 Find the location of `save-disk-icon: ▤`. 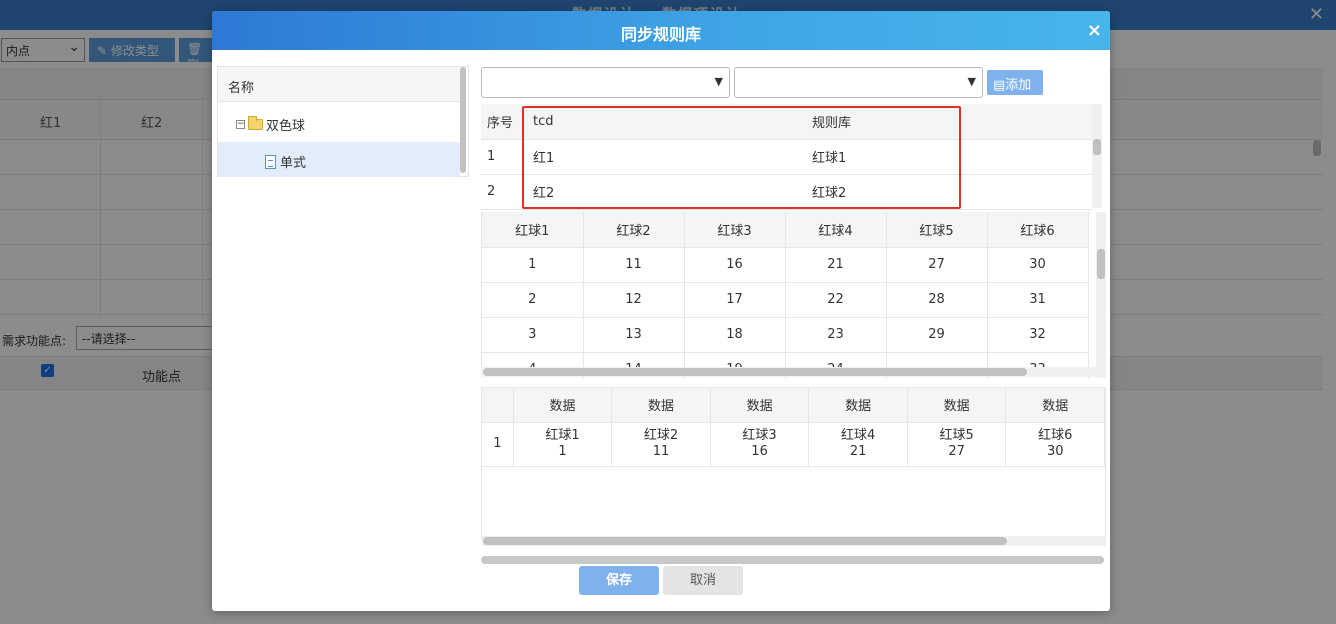

save-disk-icon: ▤ is located at coordinates (999, 85).